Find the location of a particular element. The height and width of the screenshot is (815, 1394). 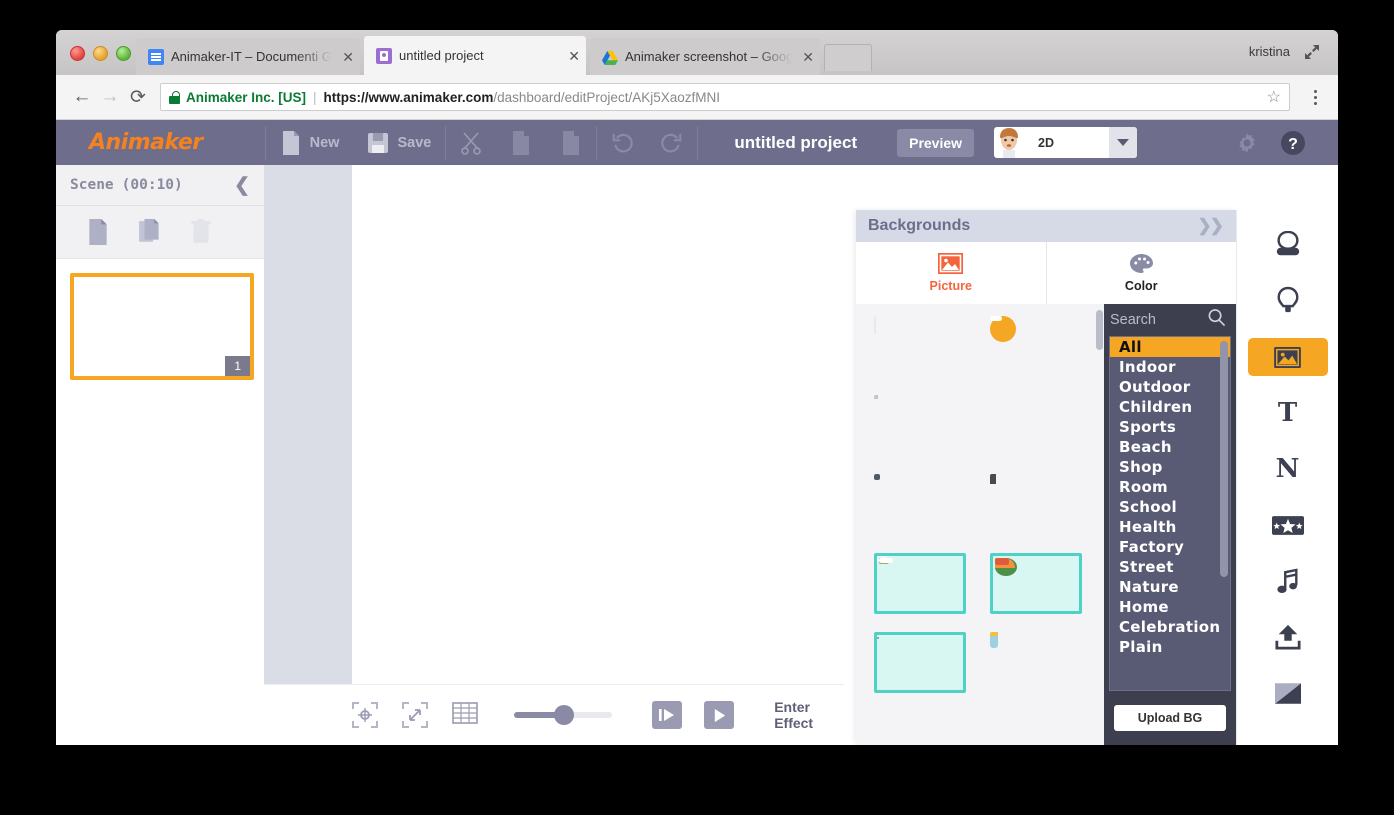

enter-effect-label: Enter Effect is located at coordinates (809, 715).